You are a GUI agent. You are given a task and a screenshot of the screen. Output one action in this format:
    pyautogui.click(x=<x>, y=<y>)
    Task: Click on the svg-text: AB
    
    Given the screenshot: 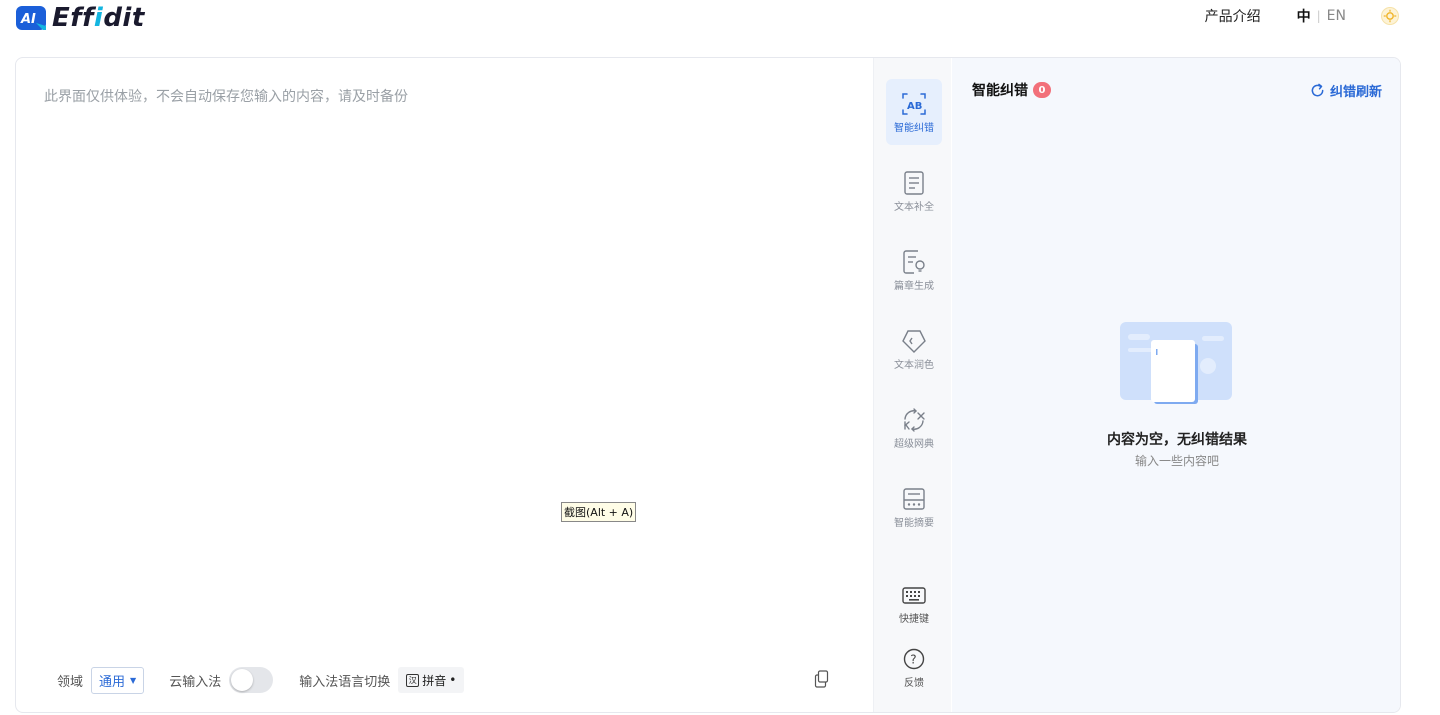 What is the action you would take?
    pyautogui.click(x=914, y=106)
    